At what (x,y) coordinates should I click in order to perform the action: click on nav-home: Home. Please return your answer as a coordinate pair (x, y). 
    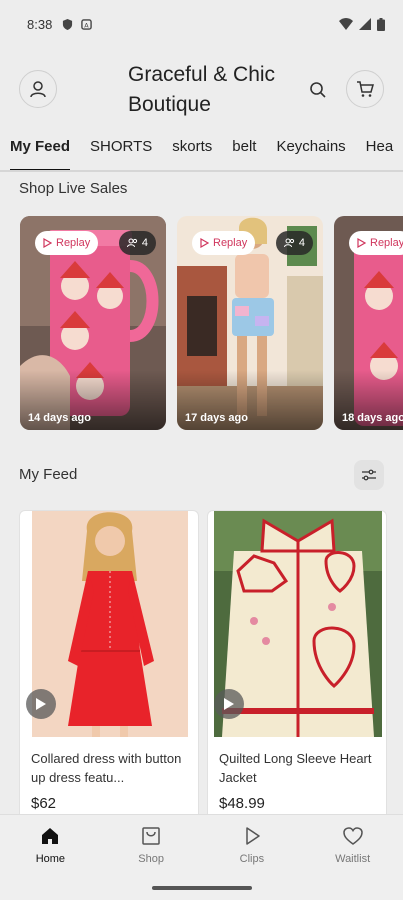
    Looking at the image, I should click on (50, 857).